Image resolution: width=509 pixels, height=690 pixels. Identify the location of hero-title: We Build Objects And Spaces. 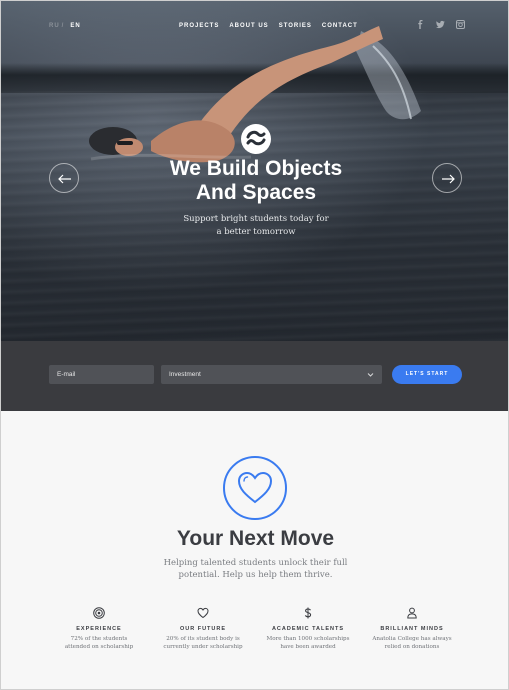
(256, 181).